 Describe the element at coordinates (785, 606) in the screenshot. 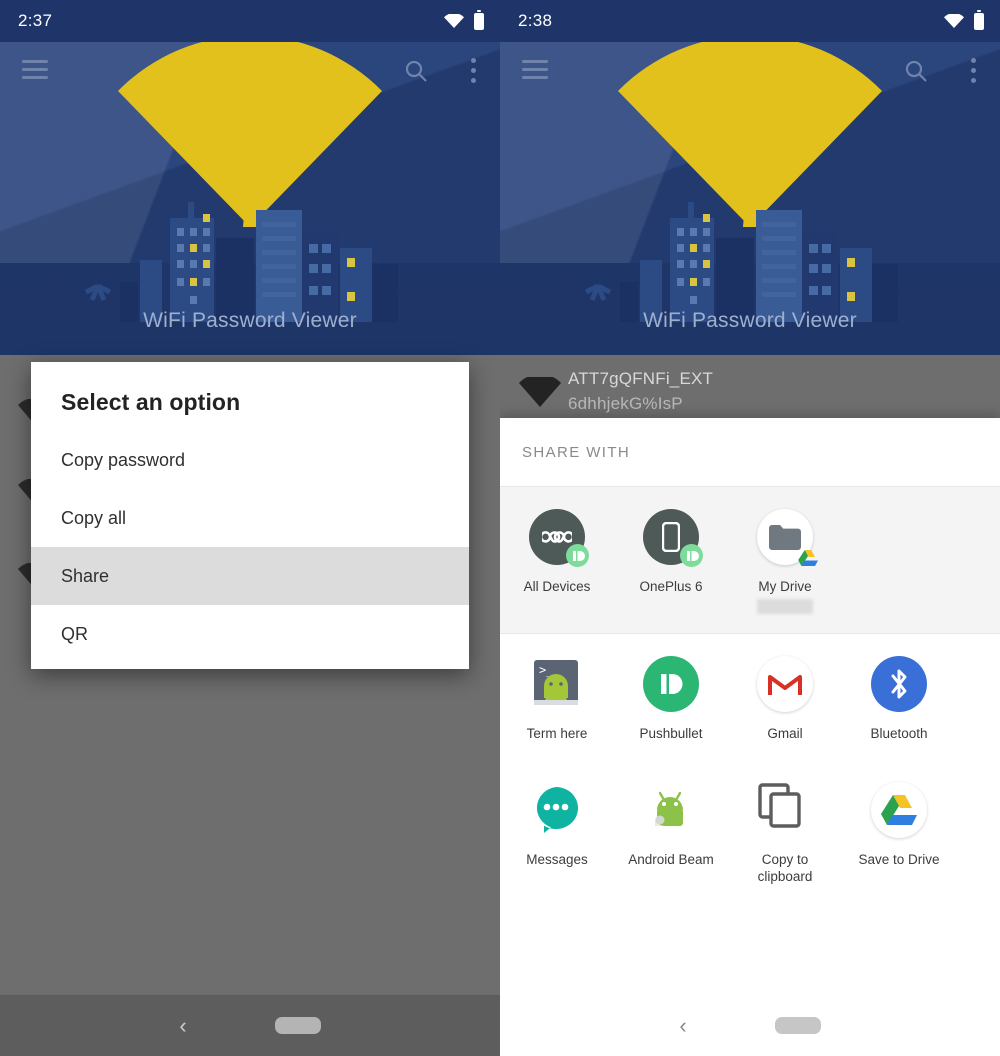

I see `redacted-account-label` at that location.